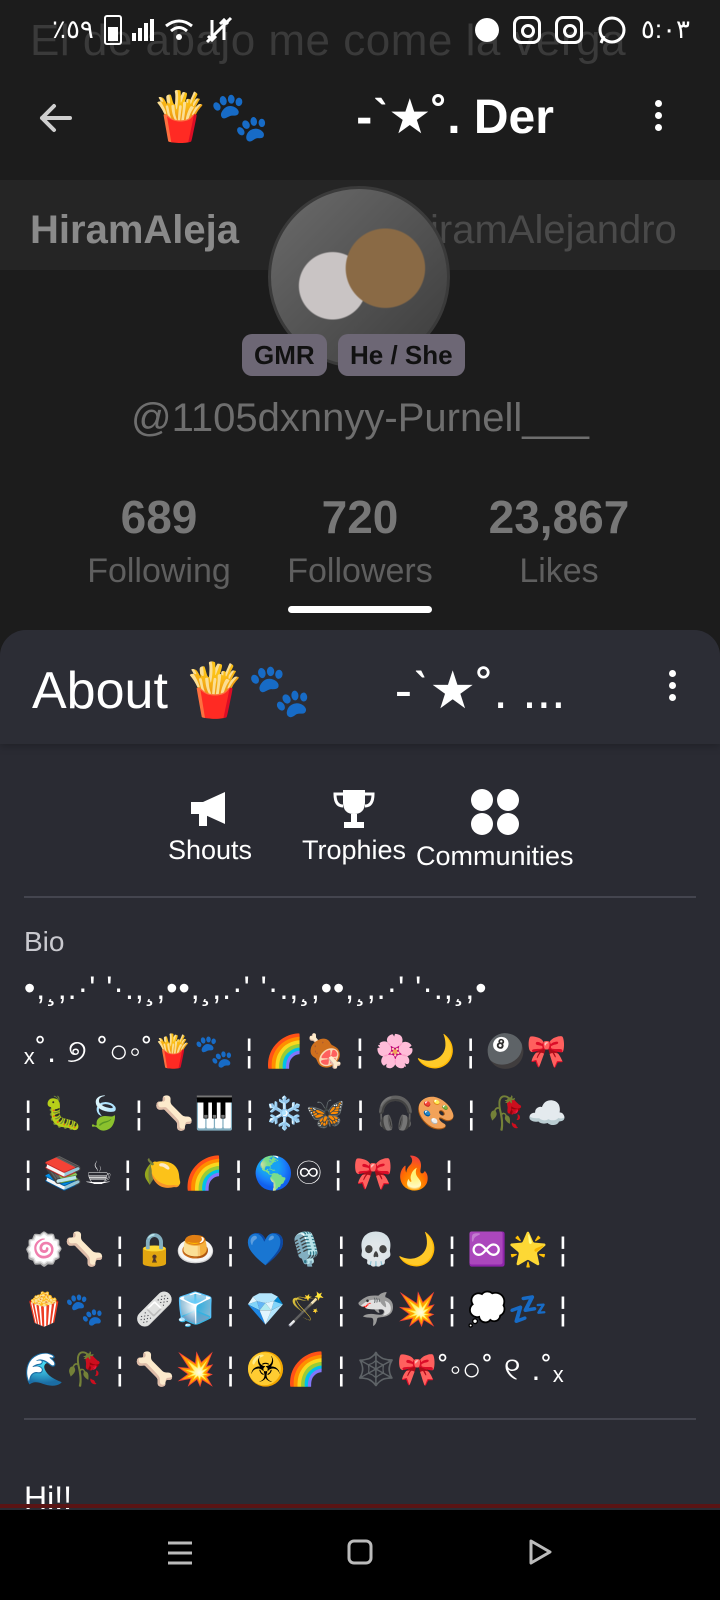 Image resolution: width=720 pixels, height=1600 pixels. I want to click on back-arrow-icon, so click(56, 118).